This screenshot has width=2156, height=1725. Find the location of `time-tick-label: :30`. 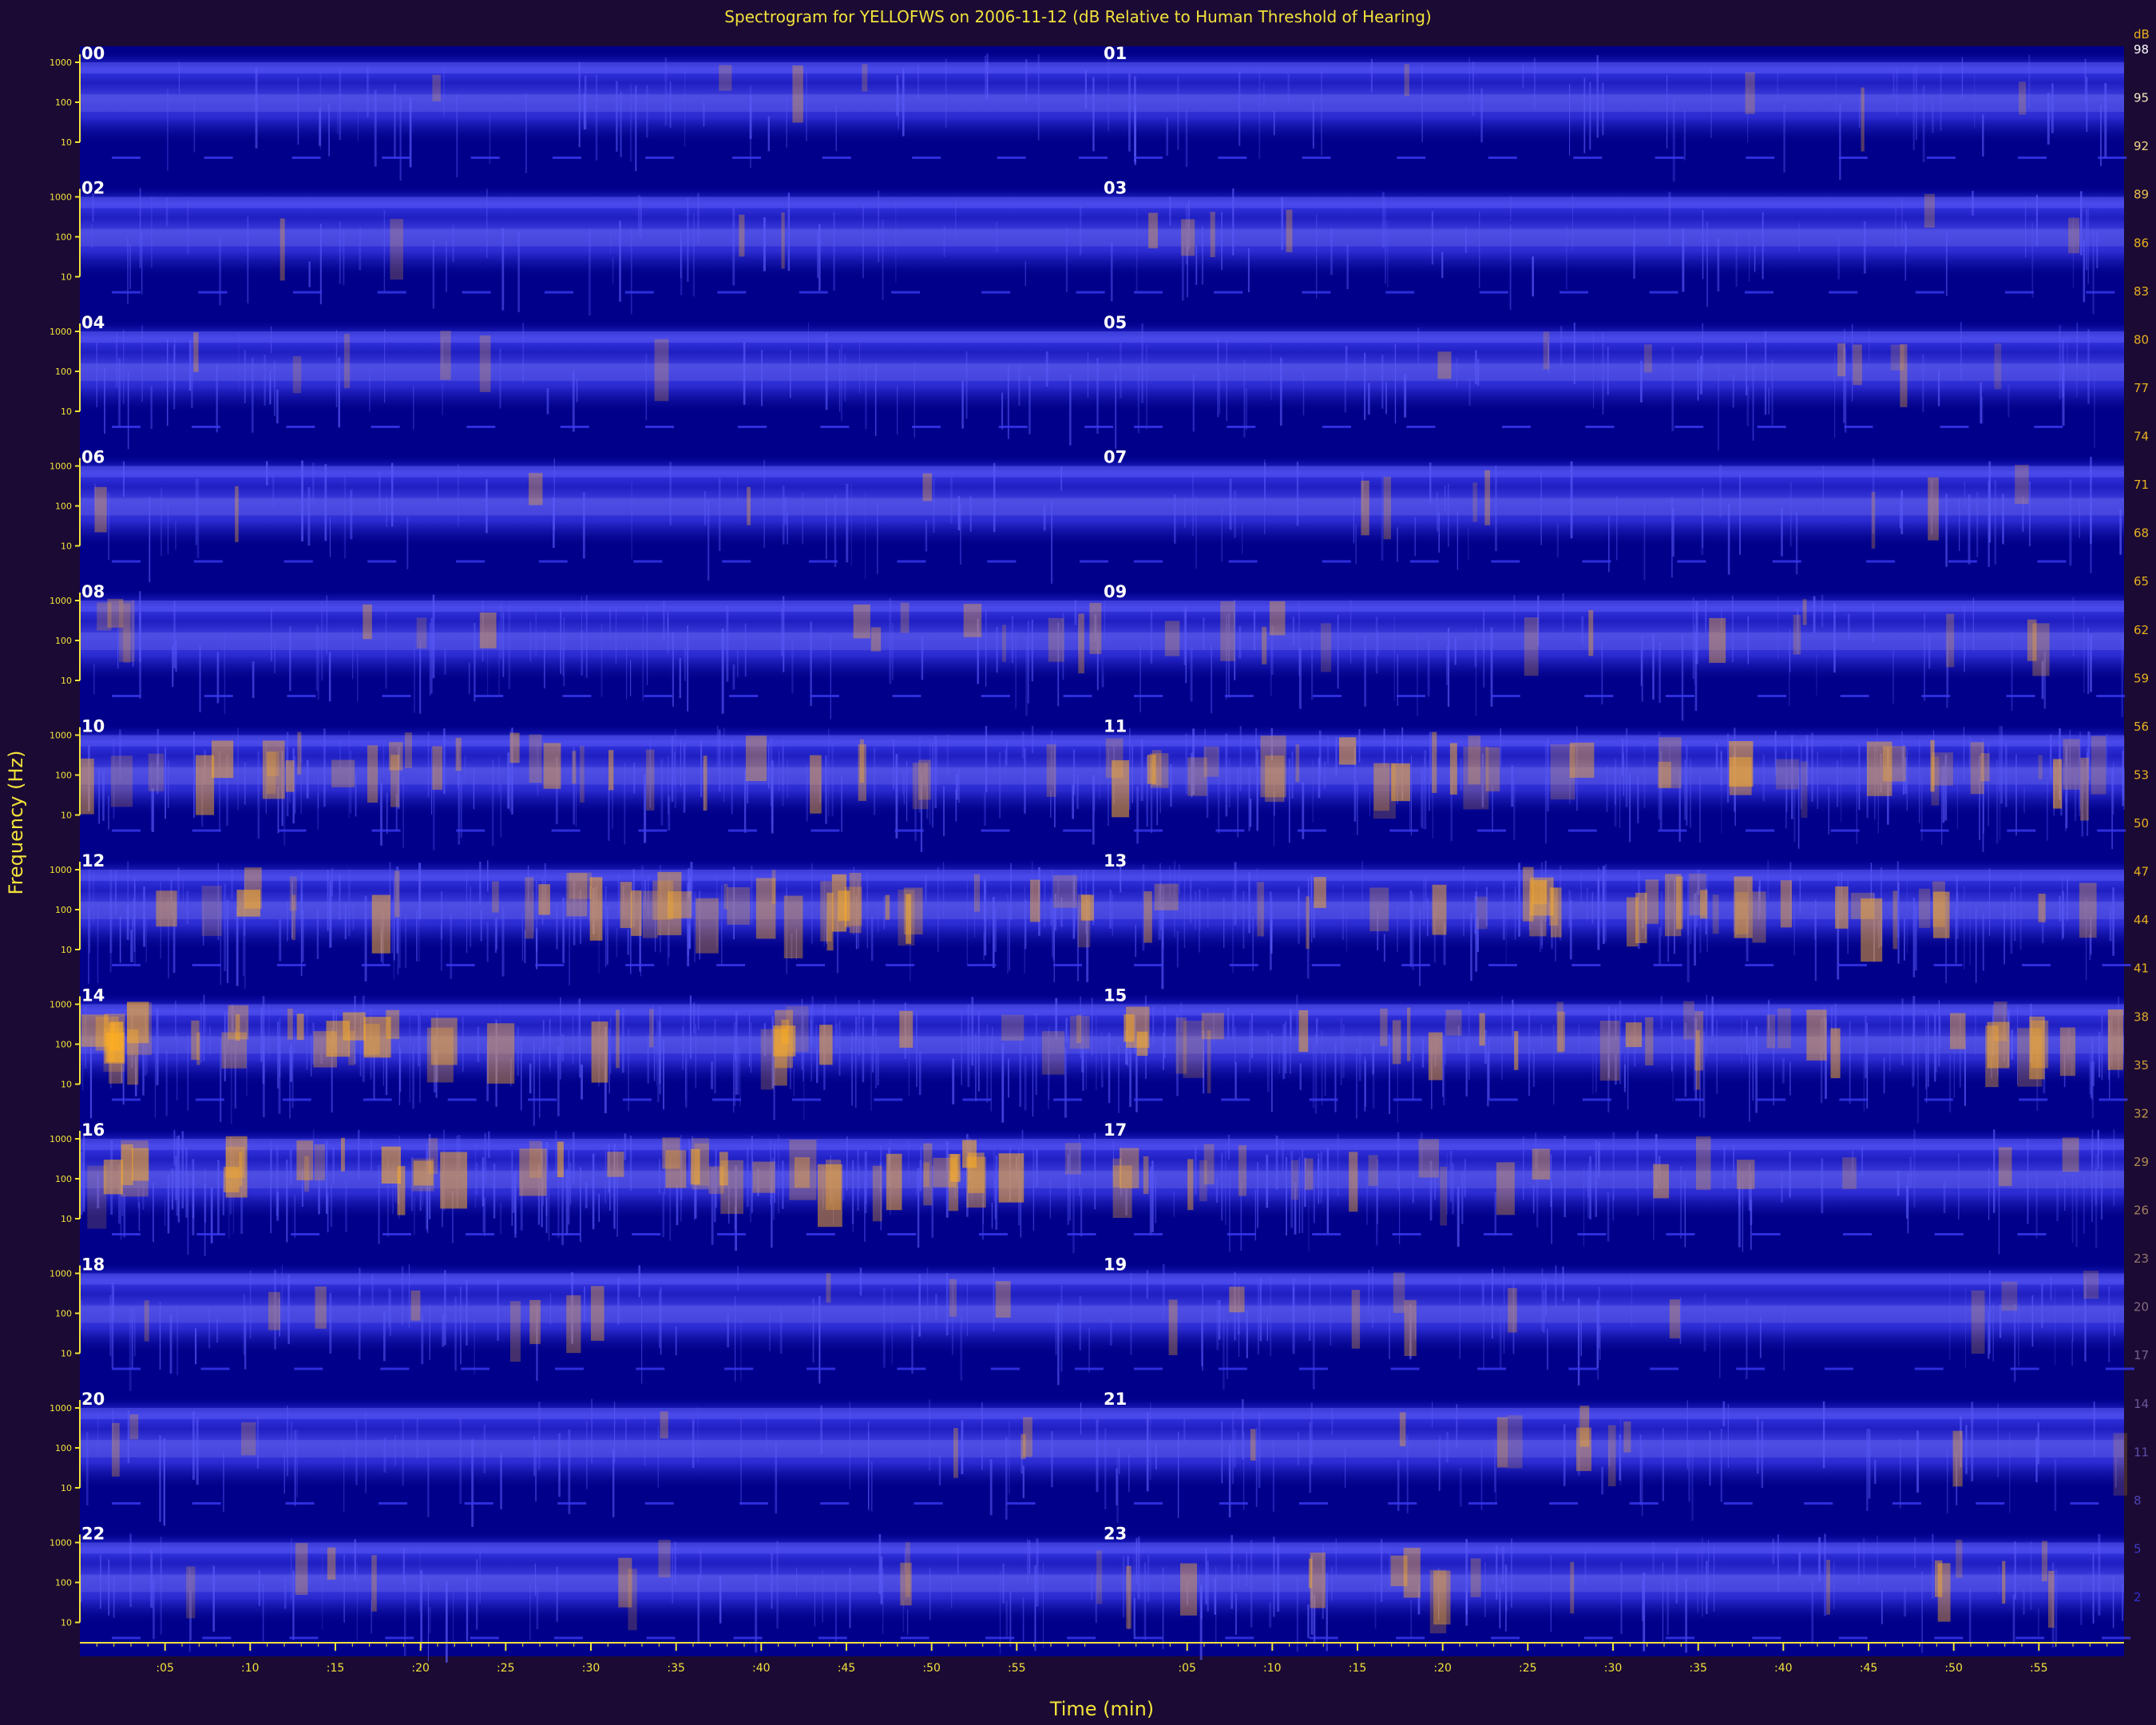

time-tick-label: :30 is located at coordinates (591, 1669).